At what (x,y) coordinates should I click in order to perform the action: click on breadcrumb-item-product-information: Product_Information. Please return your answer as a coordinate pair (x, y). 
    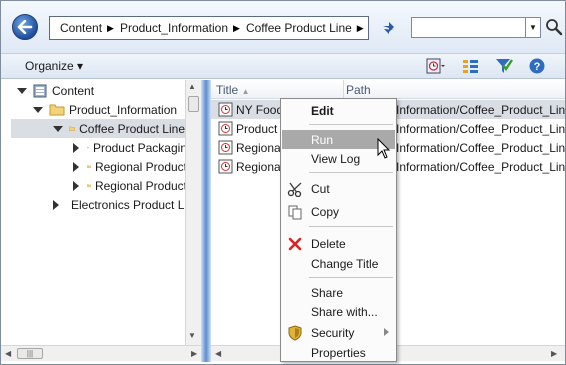
    Looking at the image, I should click on (174, 28).